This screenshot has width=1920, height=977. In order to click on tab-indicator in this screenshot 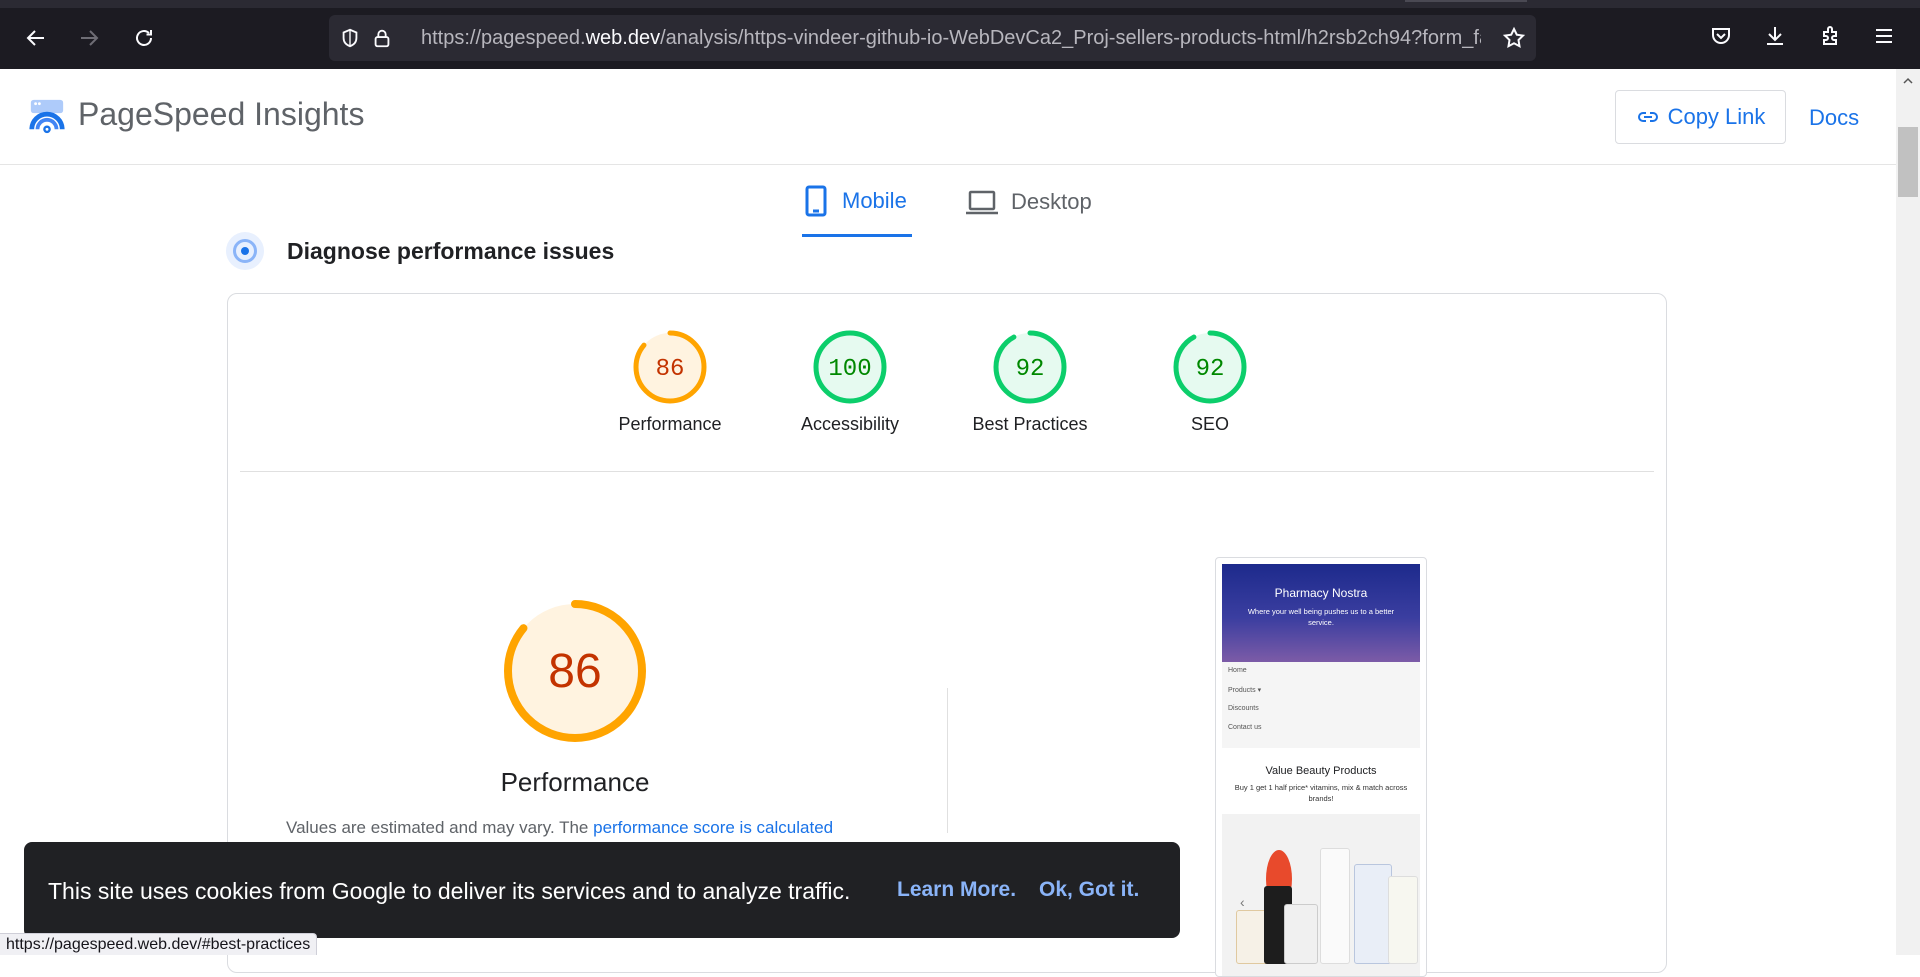, I will do `click(1466, 1)`.